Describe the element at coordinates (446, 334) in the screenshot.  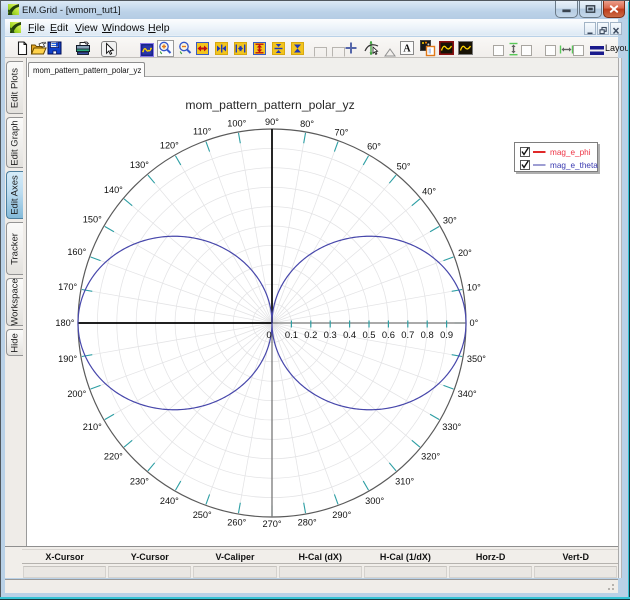
I see `svg-text: 0.9` at that location.